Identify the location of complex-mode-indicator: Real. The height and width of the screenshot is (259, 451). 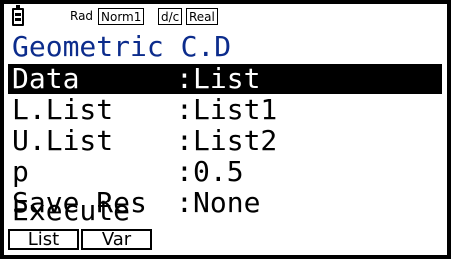
(202, 16).